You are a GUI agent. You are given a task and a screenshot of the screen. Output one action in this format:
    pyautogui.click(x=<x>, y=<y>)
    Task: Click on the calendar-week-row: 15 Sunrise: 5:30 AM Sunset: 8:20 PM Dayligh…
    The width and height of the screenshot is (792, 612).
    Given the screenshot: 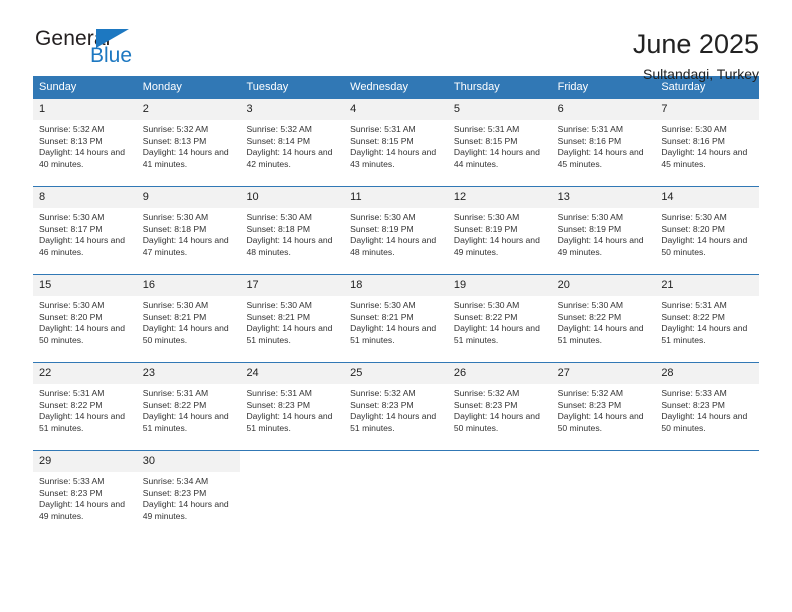 What is the action you would take?
    pyautogui.click(x=396, y=318)
    